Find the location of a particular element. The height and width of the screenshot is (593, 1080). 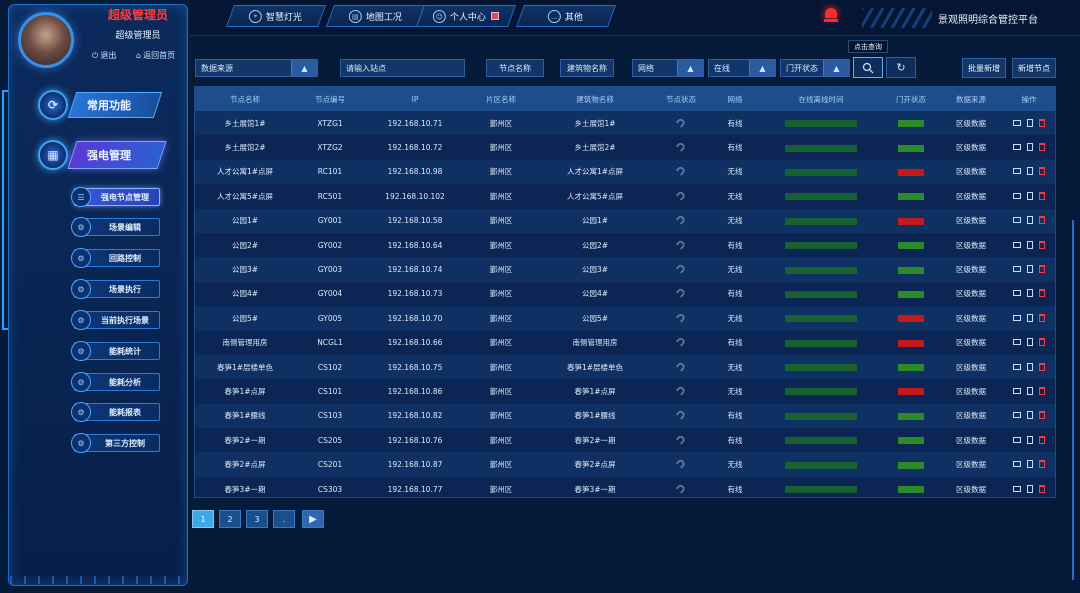

menu-item-energy-report: ⚙ 能耗报表 is located at coordinates (115, 412).